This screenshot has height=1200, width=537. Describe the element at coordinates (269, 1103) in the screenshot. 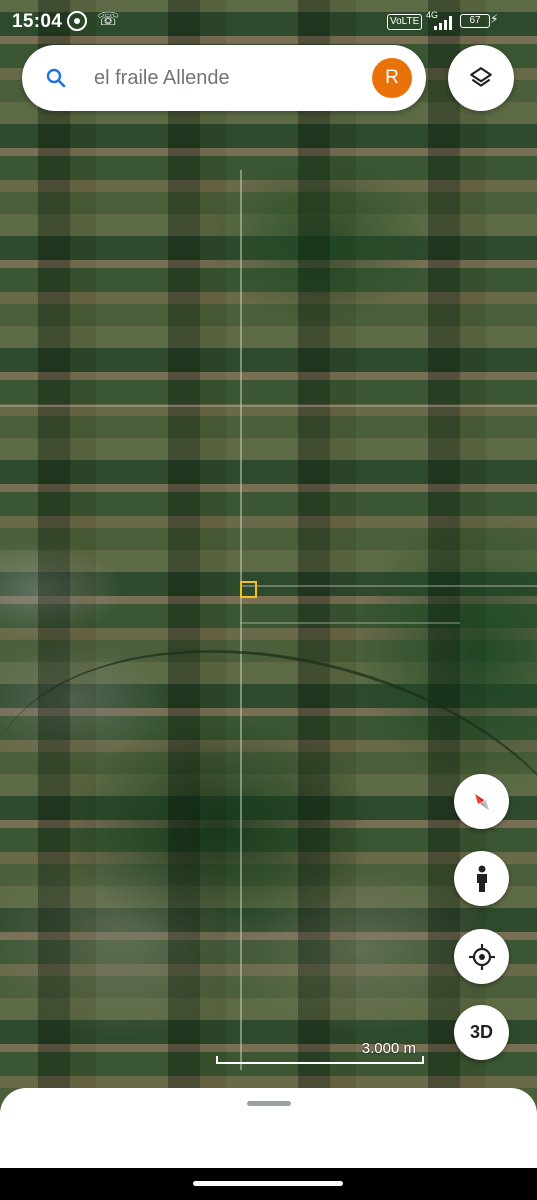

I see `drag-handle` at that location.